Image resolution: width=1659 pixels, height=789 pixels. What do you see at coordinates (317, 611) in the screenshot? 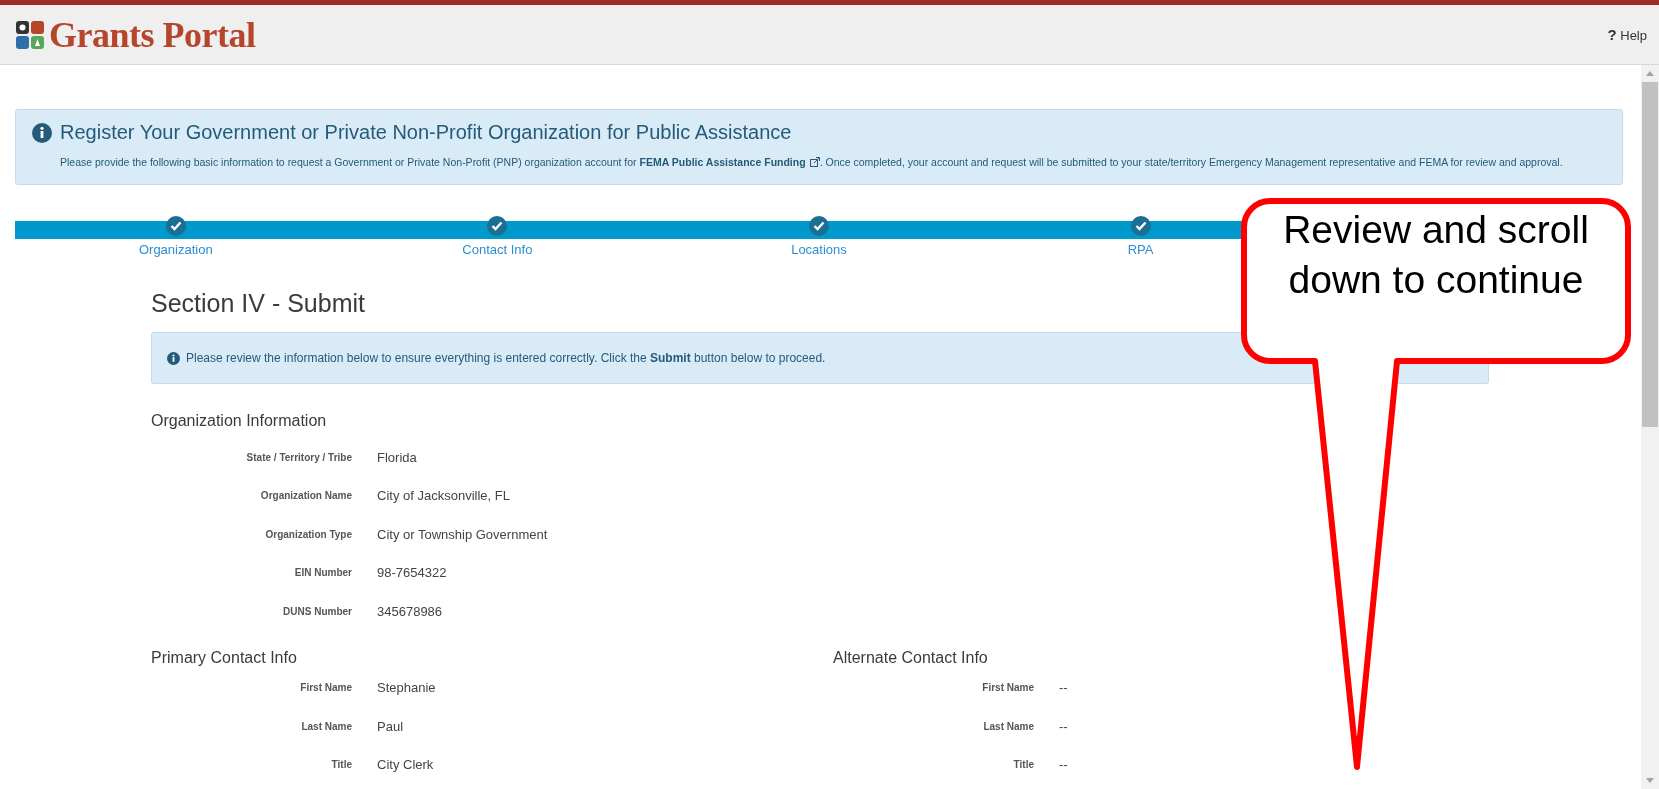
I see `field-label: DUNS Number` at bounding box center [317, 611].